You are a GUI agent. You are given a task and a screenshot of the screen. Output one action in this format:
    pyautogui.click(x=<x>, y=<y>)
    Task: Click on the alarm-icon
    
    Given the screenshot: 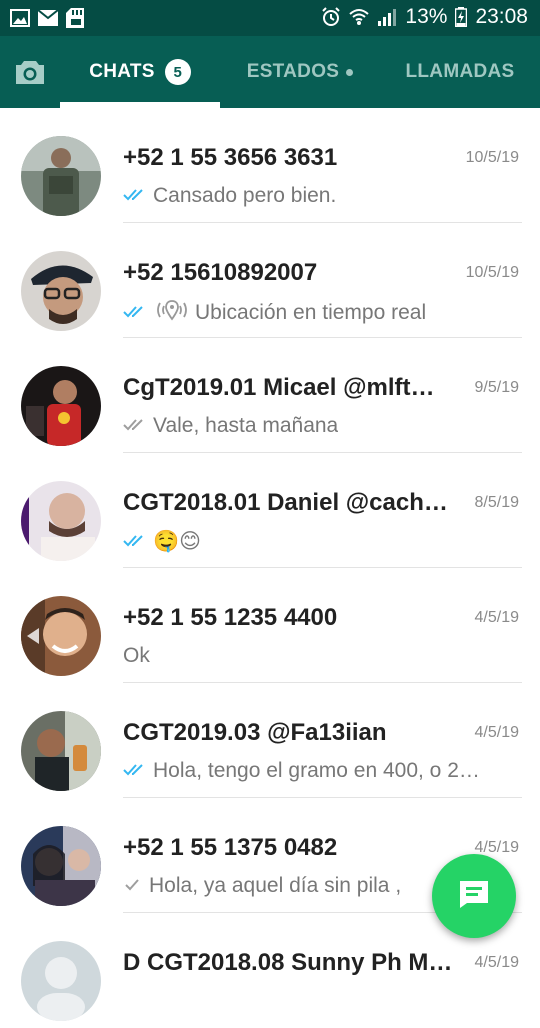 What is the action you would take?
    pyautogui.click(x=331, y=17)
    